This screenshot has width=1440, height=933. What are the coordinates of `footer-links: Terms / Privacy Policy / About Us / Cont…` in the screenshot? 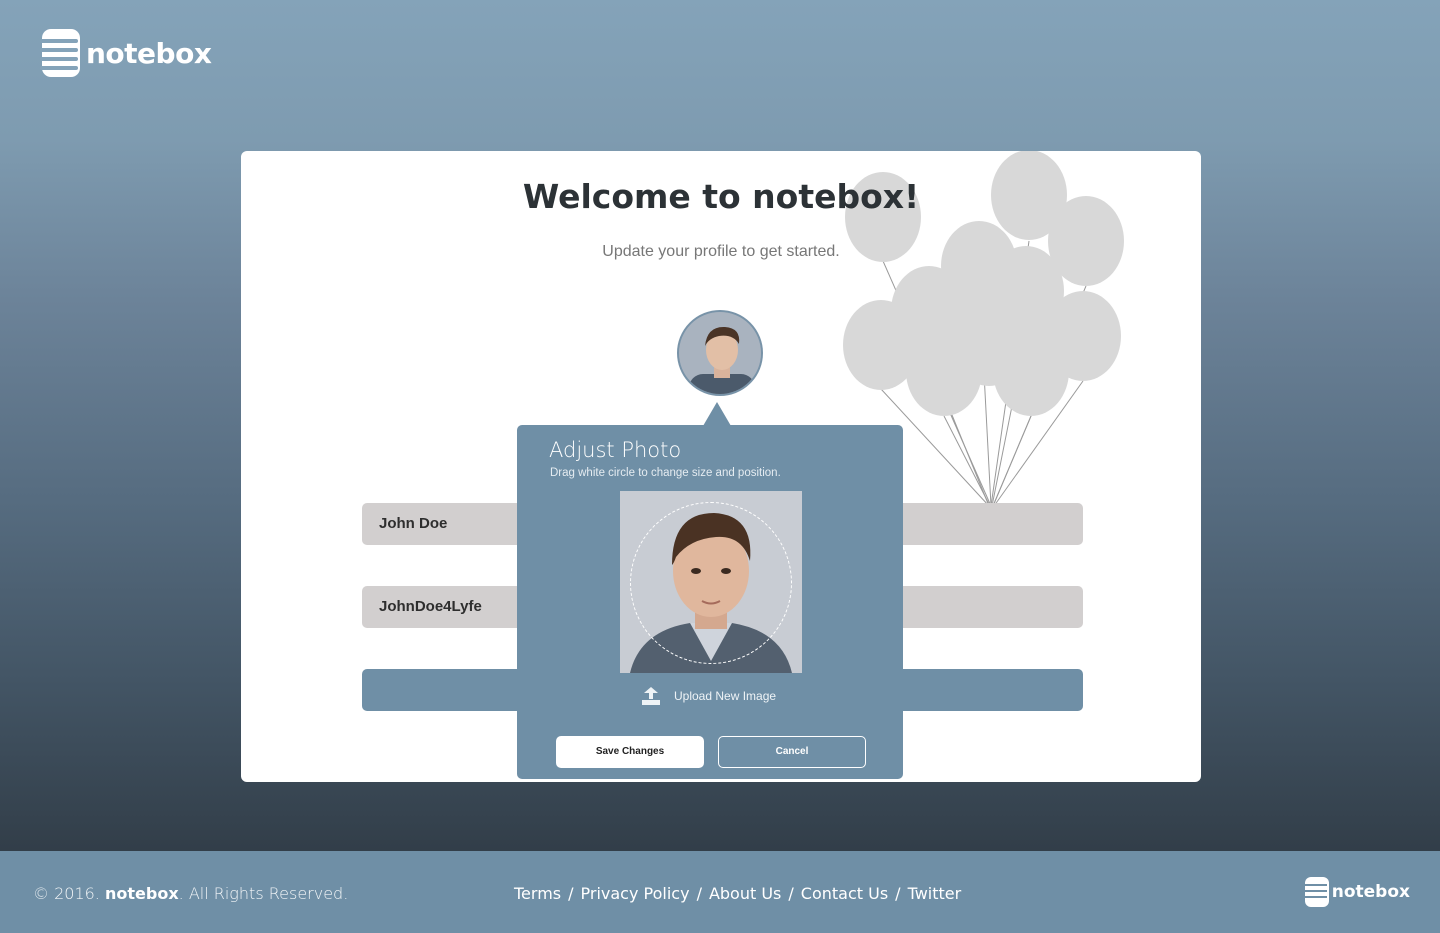 It's located at (737, 893).